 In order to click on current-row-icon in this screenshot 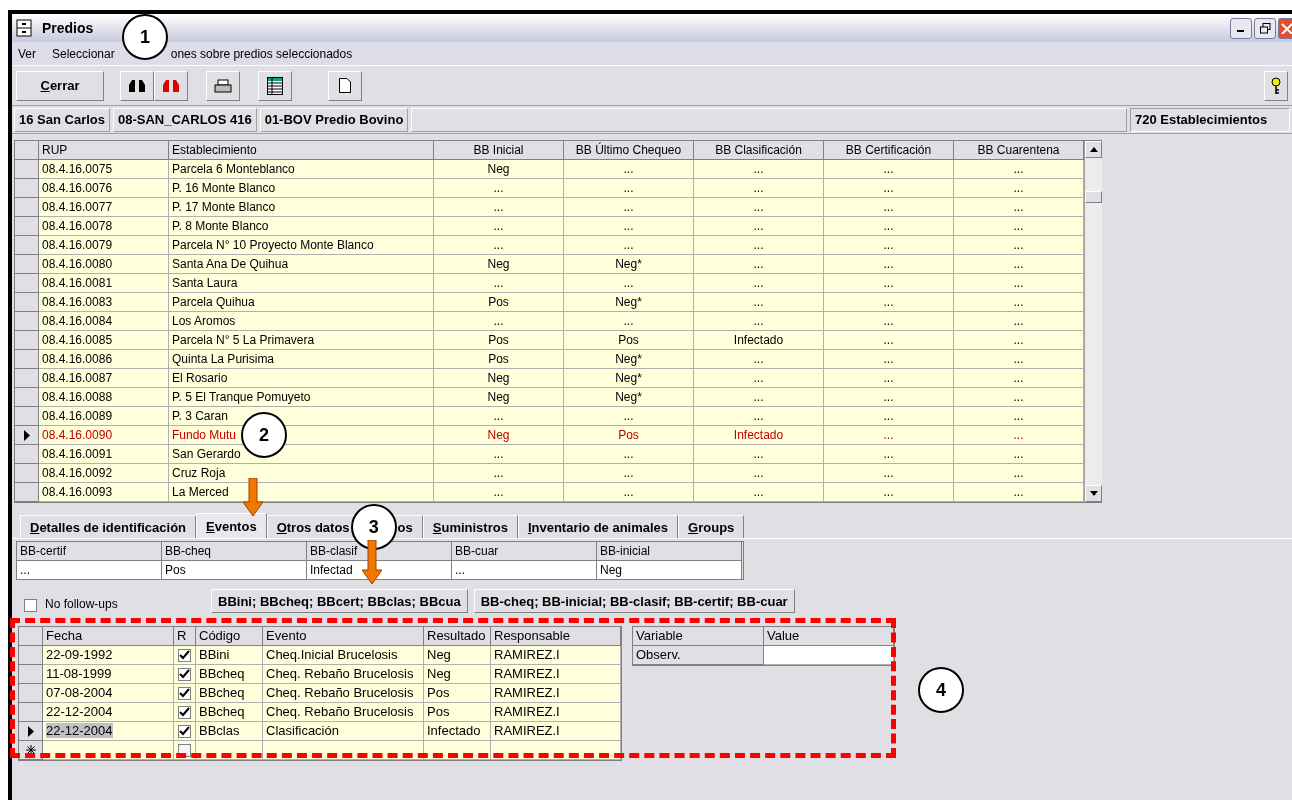, I will do `click(26, 435)`.